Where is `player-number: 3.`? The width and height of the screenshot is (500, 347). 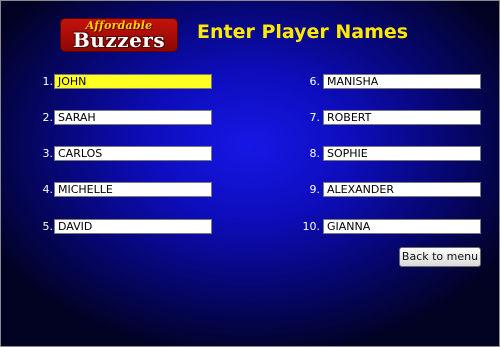
player-number: 3. is located at coordinates (48, 153).